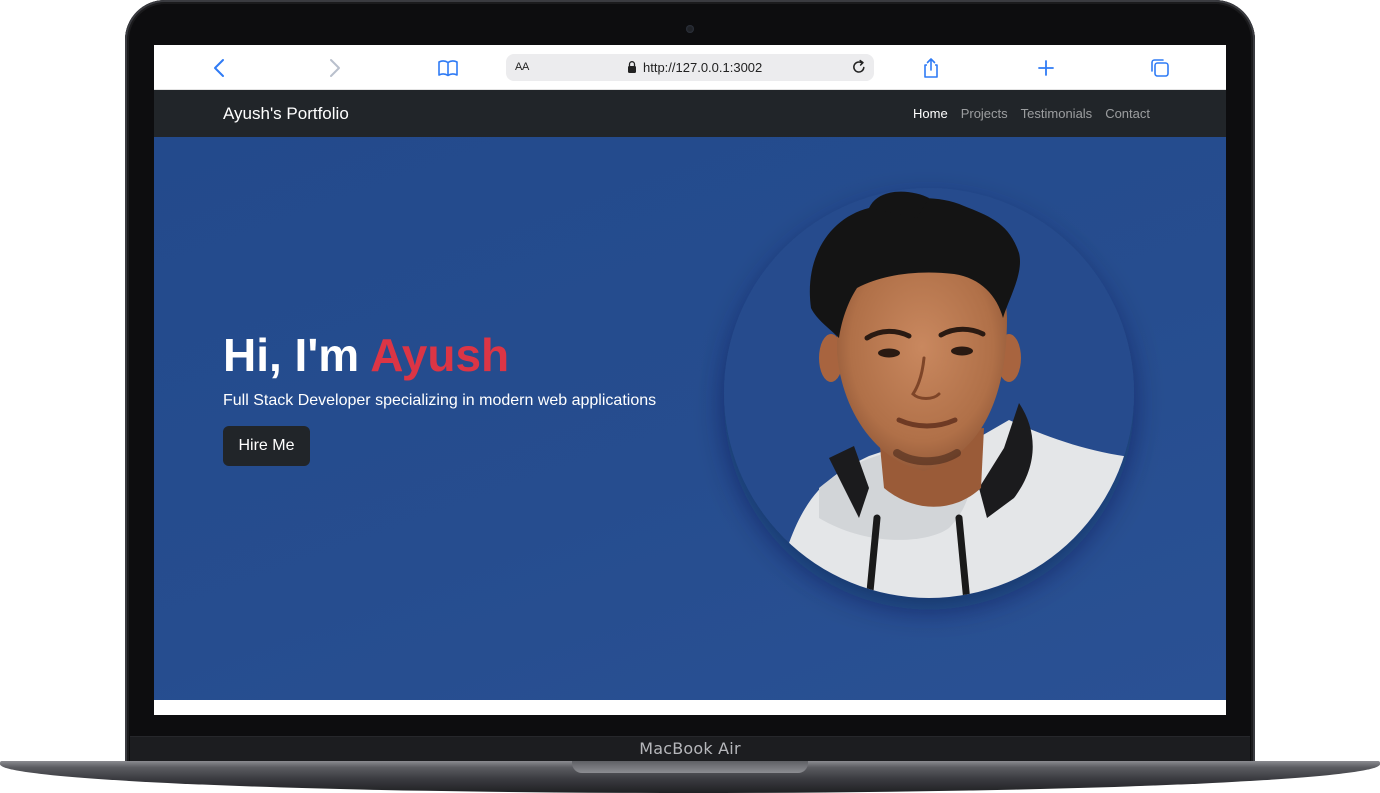  I want to click on address-bar: AA http://127.0.0.1:3002, so click(690, 67).